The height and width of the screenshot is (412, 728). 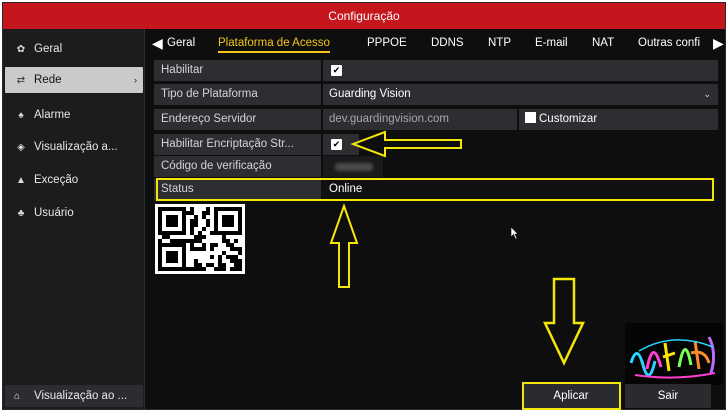 I want to click on verification-code-label: Código de verificação, so click(x=237, y=166).